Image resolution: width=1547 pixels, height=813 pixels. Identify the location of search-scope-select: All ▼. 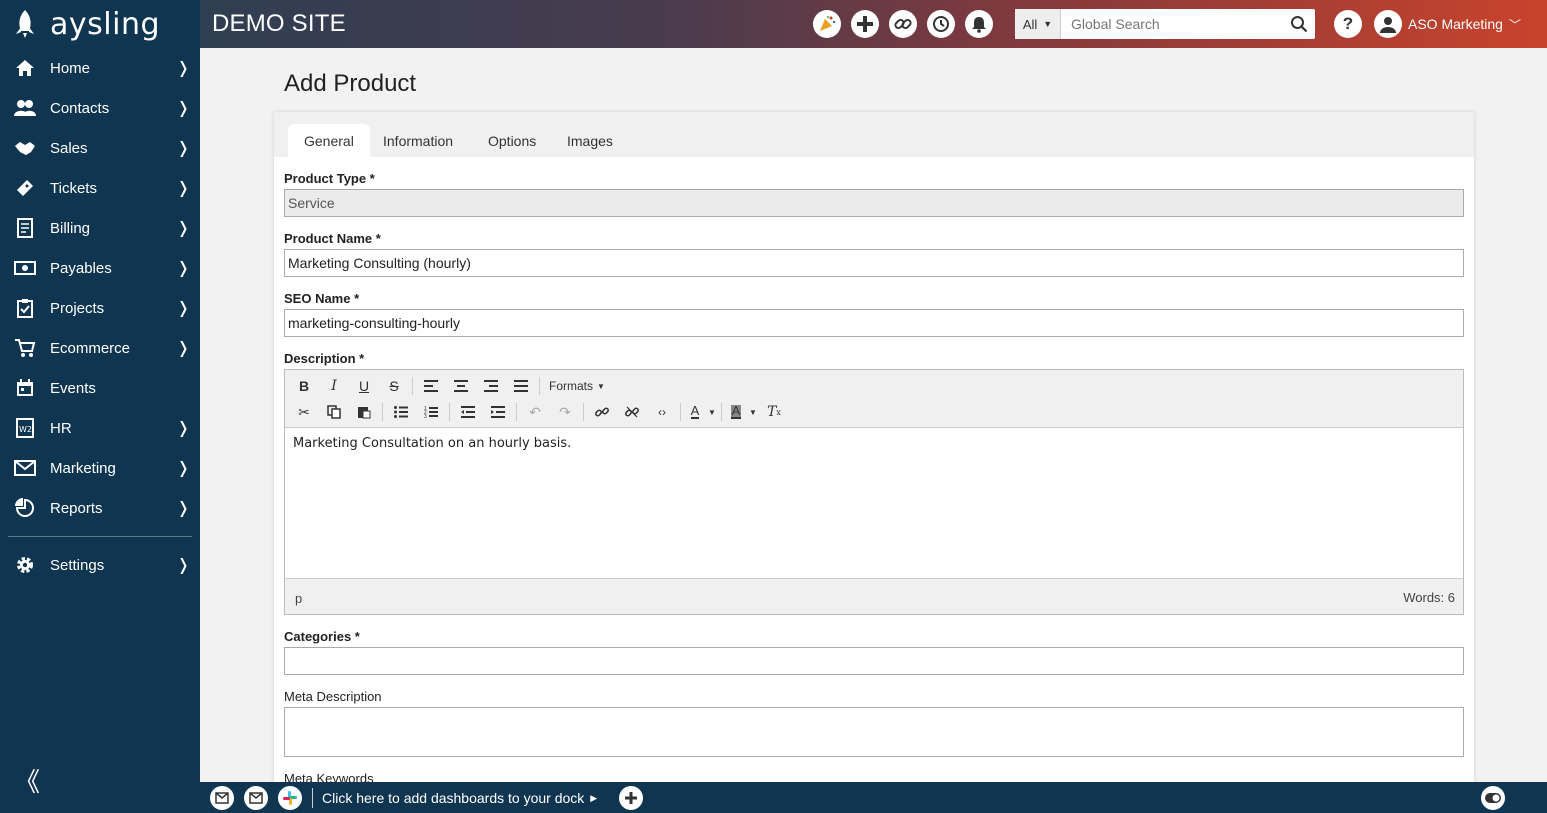
(1038, 24).